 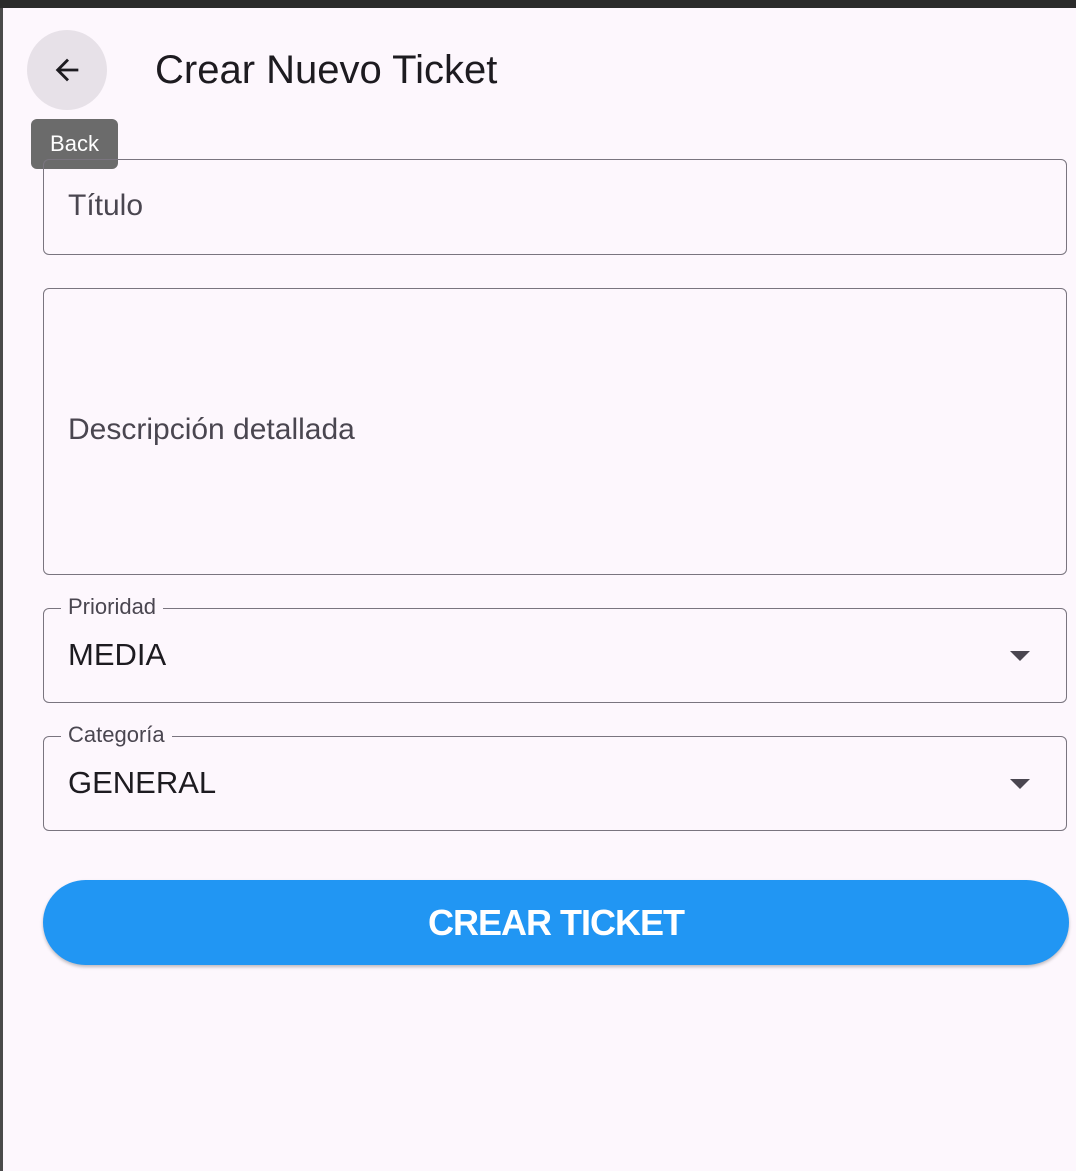 I want to click on arrow-left-icon, so click(x=67, y=70).